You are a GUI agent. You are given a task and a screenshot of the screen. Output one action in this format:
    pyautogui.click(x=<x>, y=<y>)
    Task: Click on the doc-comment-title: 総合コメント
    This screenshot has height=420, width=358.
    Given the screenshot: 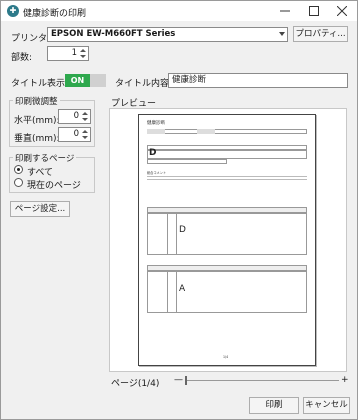 What is the action you would take?
    pyautogui.click(x=157, y=173)
    